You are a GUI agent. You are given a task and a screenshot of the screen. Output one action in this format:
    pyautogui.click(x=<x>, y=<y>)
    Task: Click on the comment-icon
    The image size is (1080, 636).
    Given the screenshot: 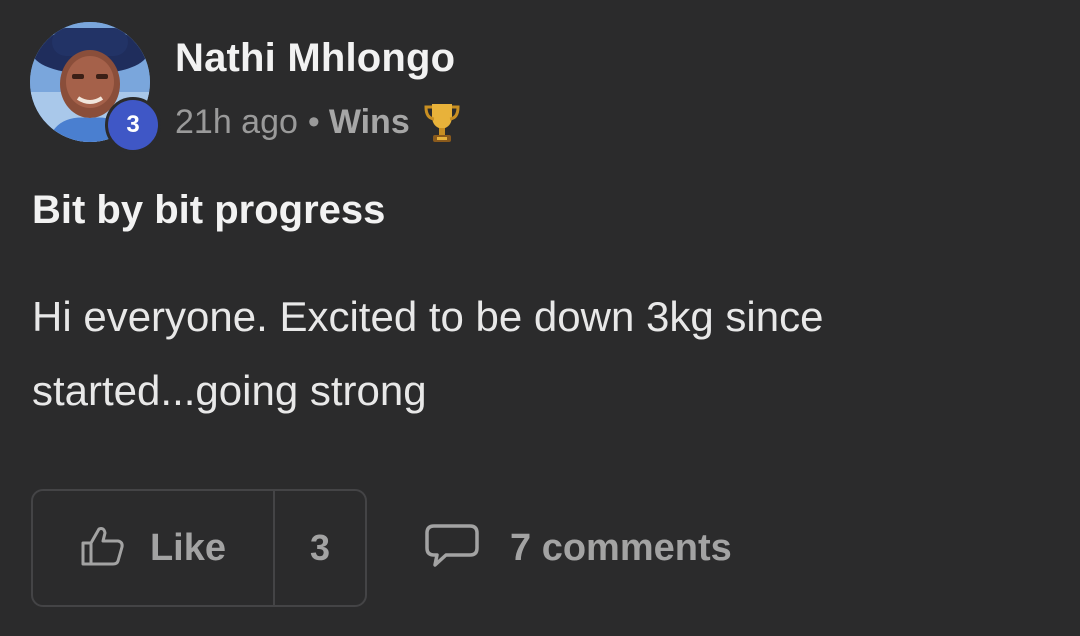 What is the action you would take?
    pyautogui.click(x=452, y=548)
    